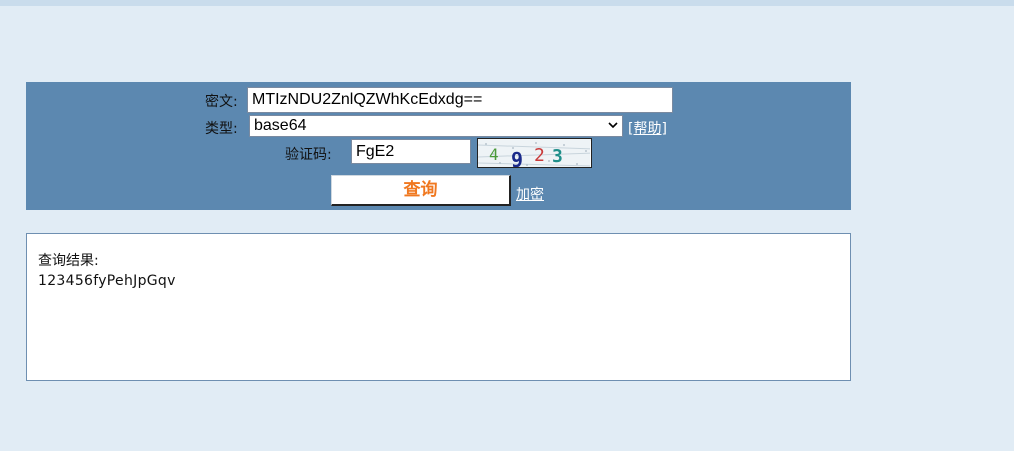 Image resolution: width=1014 pixels, height=451 pixels. I want to click on chevron-down-icon, so click(613, 125).